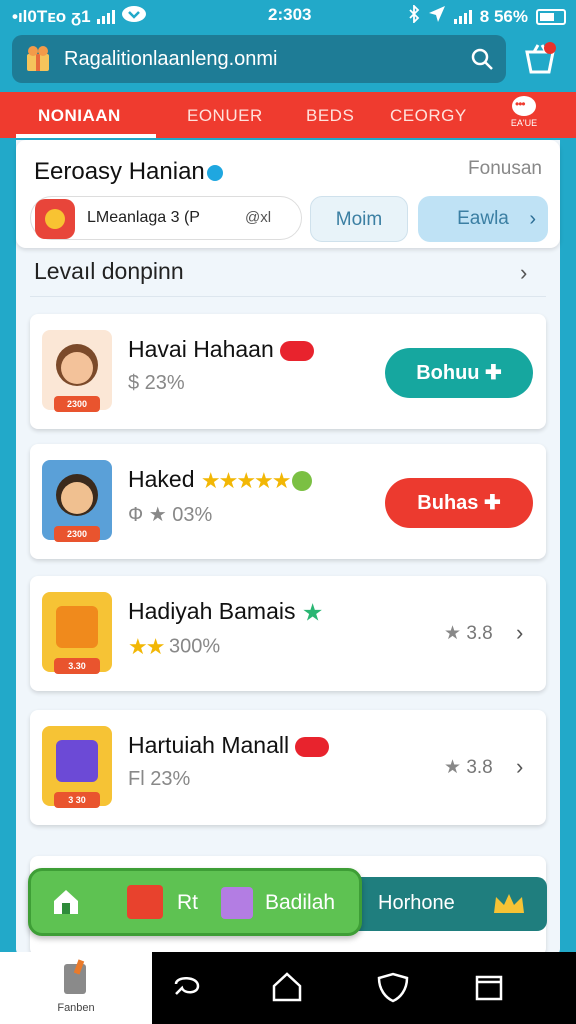 Image resolution: width=576 pixels, height=1024 pixels. I want to click on divider, so click(288, 296).